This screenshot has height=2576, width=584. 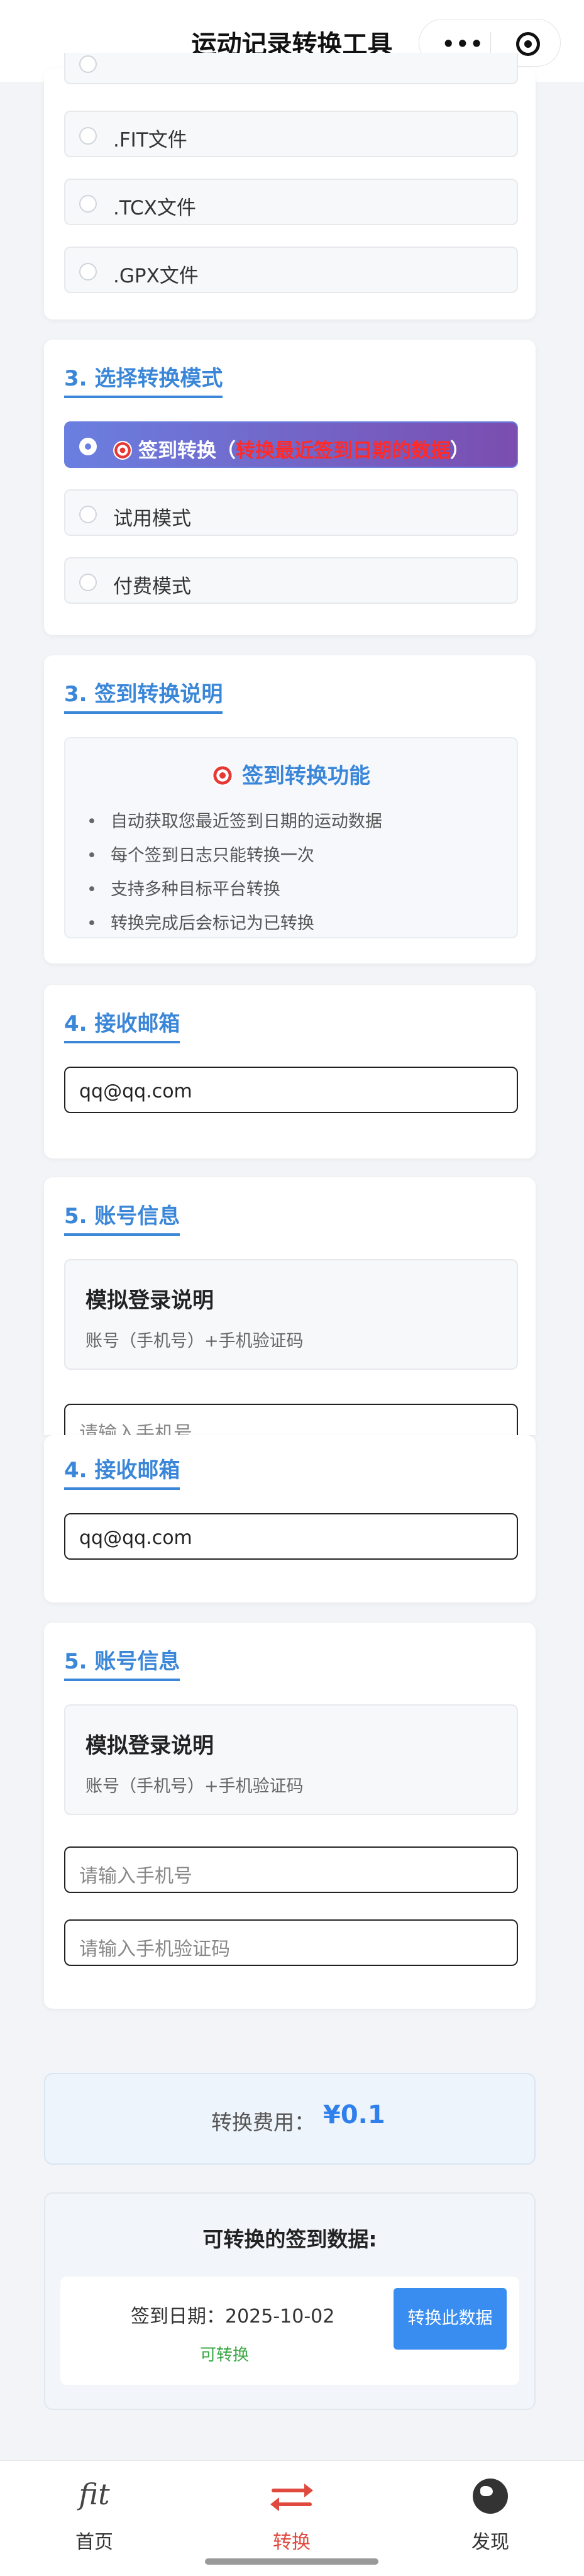 I want to click on tab-convert: 转换, so click(x=292, y=2514).